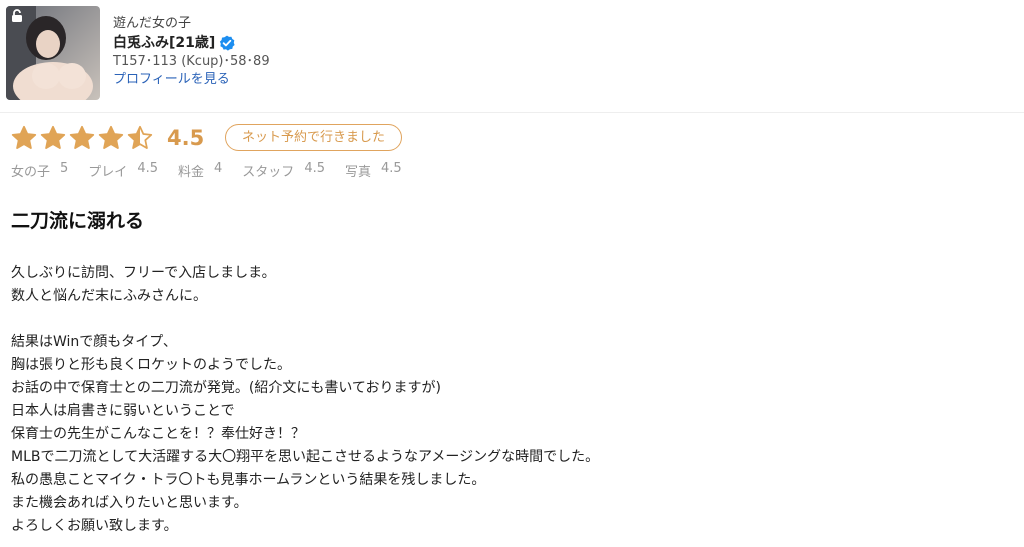 This screenshot has width=1024, height=547. I want to click on review-body-line: 久しぶりに訪問、フリーで入店しましま。, so click(143, 273).